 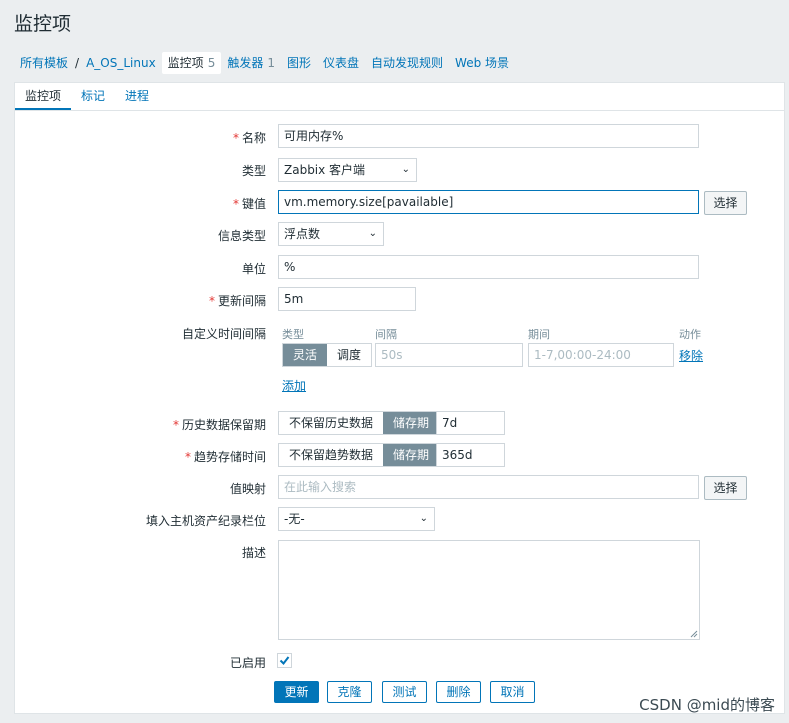 I want to click on col-type-header: 类型, so click(x=293, y=334).